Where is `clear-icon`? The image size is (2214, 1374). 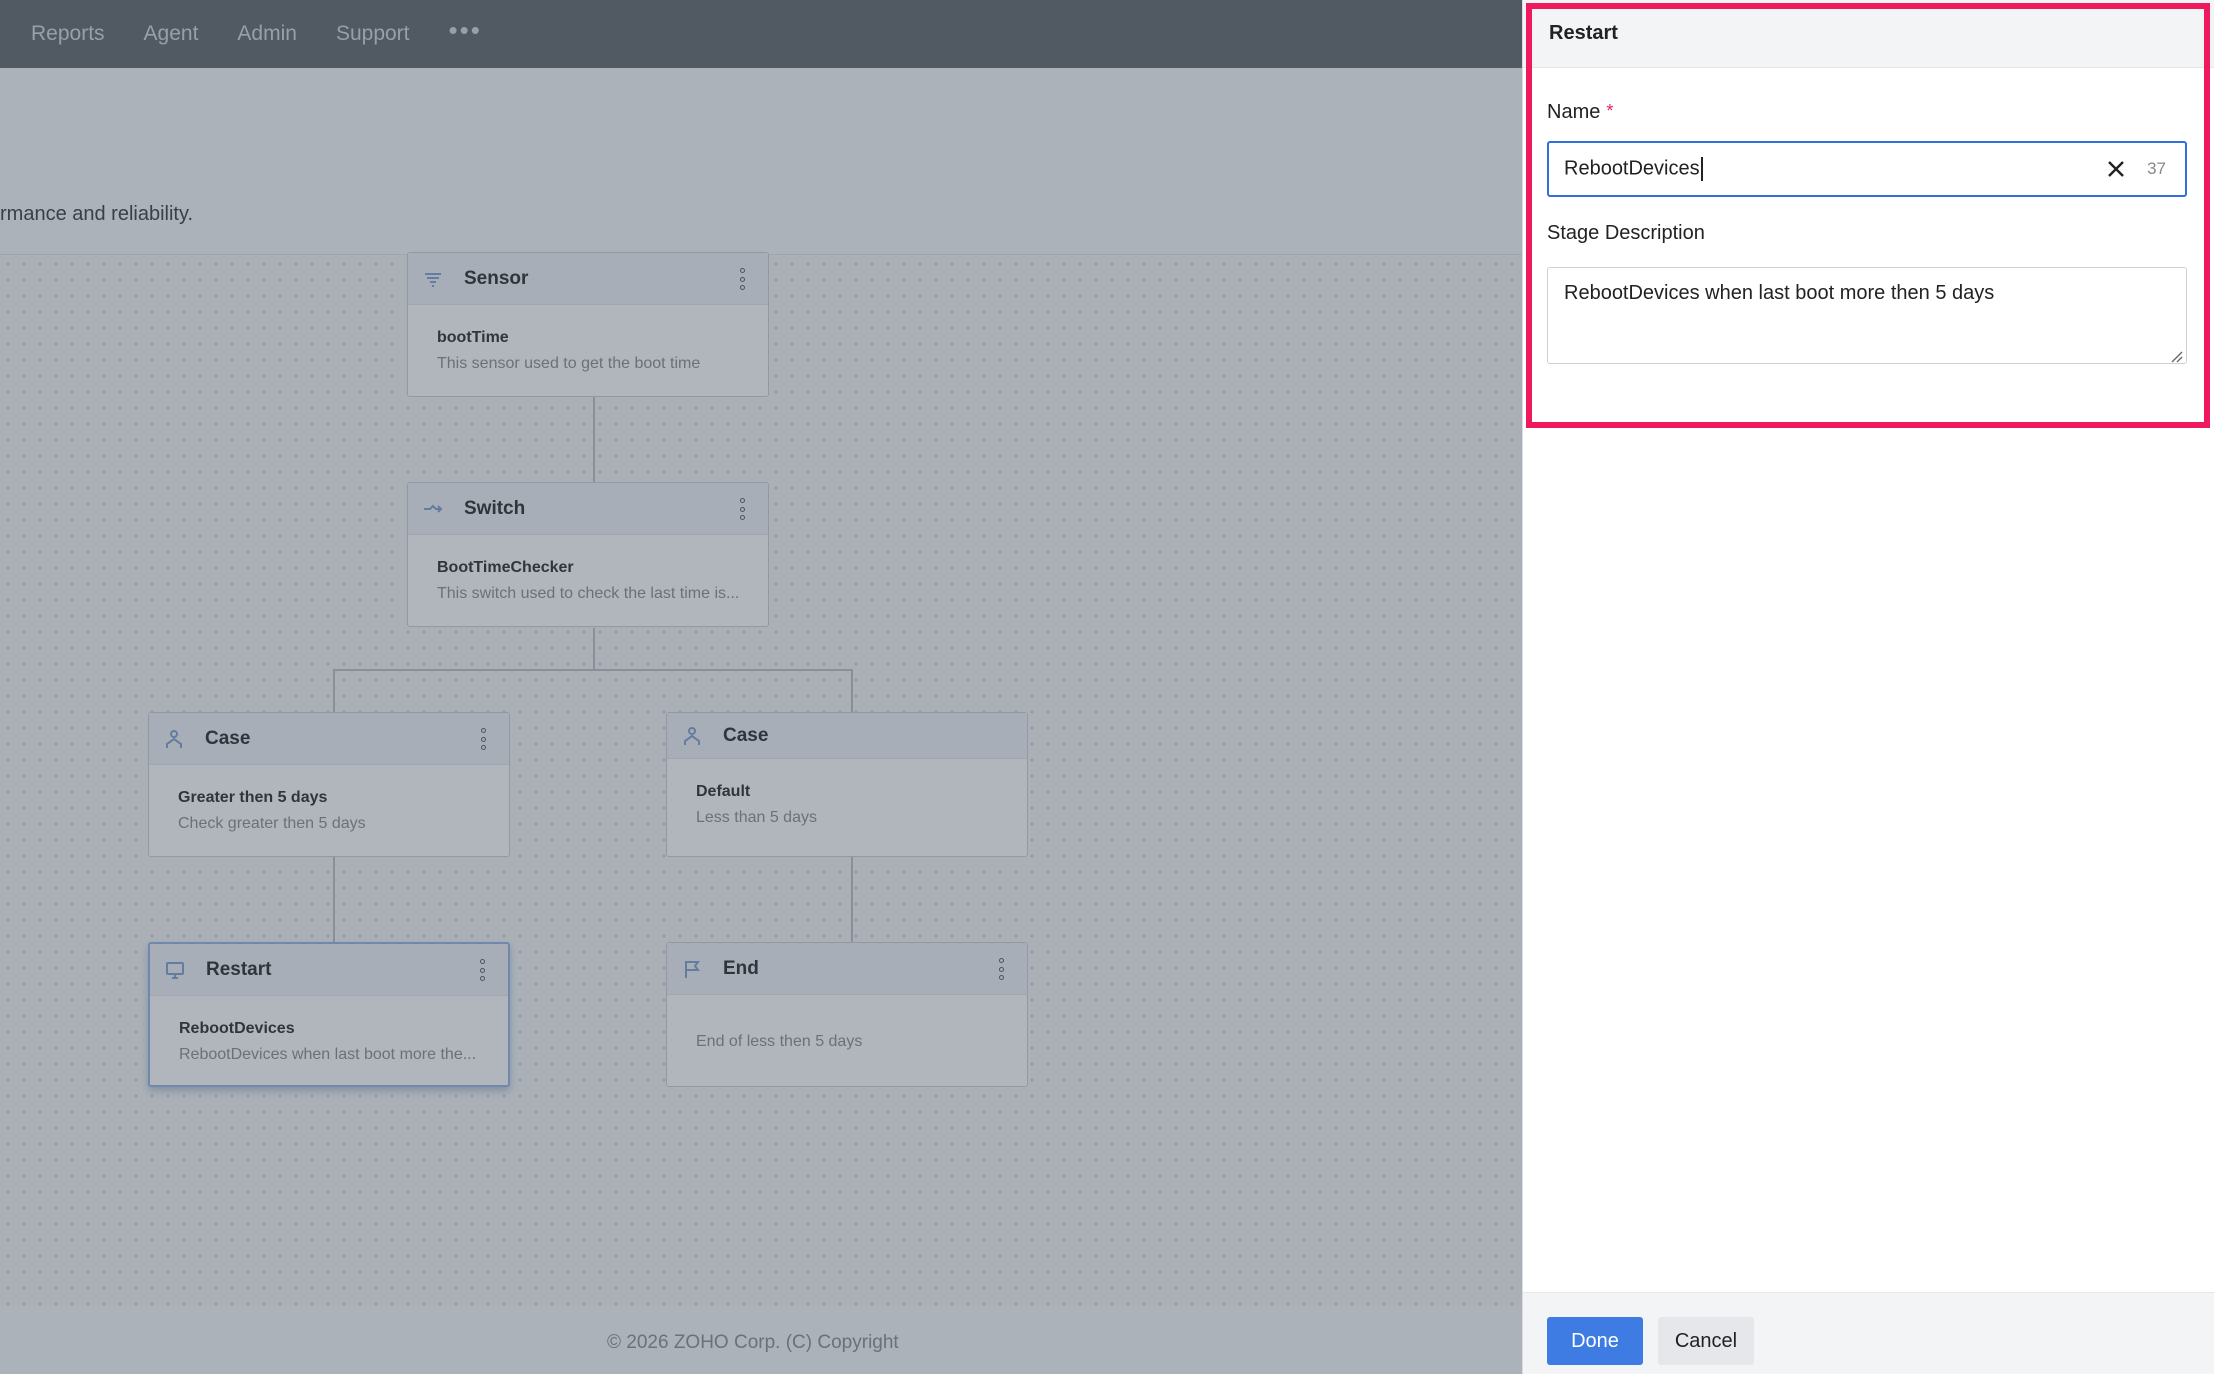 clear-icon is located at coordinates (2116, 169).